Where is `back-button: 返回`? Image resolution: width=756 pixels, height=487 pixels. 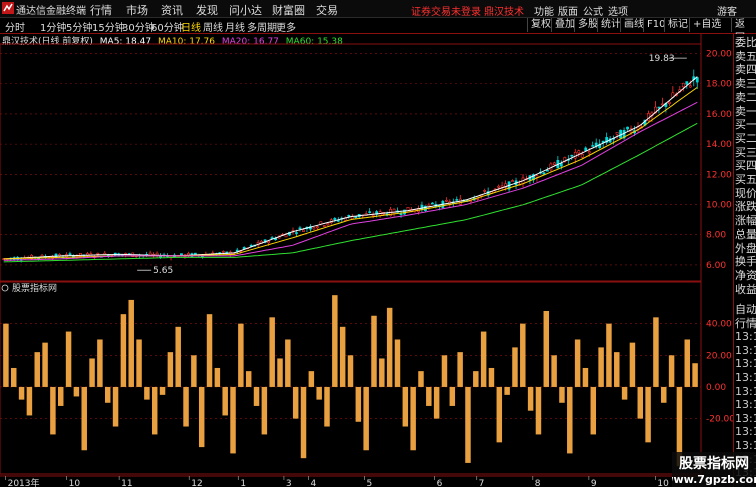
back-button: 返回 is located at coordinates (743, 31).